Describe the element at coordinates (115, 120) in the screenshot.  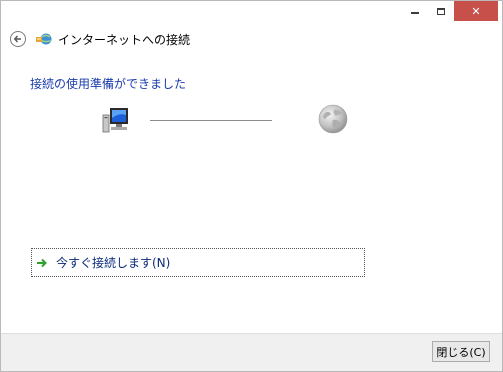
I see `computer-icon` at that location.